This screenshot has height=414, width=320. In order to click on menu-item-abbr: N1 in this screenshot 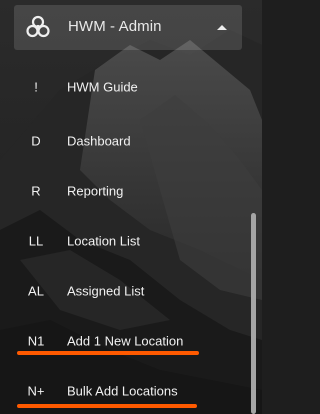, I will do `click(36, 341)`.